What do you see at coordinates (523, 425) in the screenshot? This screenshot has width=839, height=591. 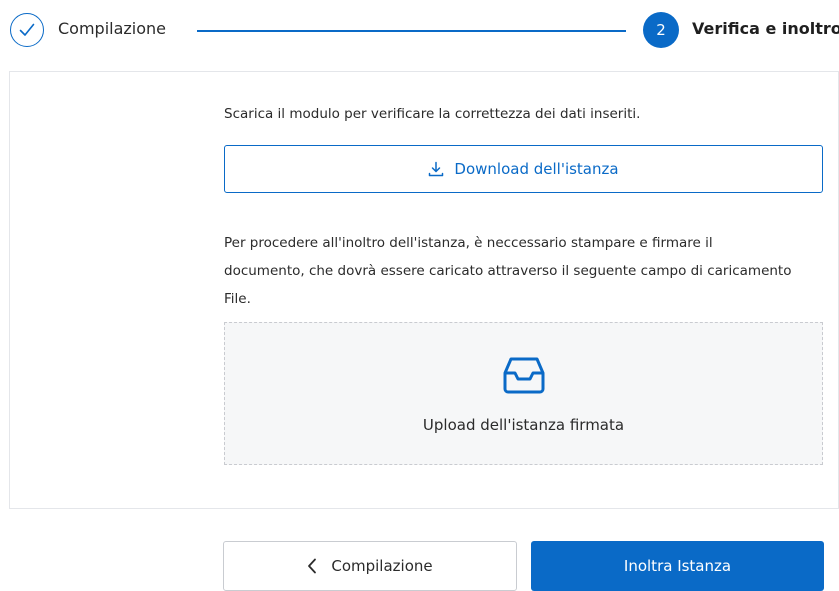 I see `upload-label: Upload dell'istanza firmata` at bounding box center [523, 425].